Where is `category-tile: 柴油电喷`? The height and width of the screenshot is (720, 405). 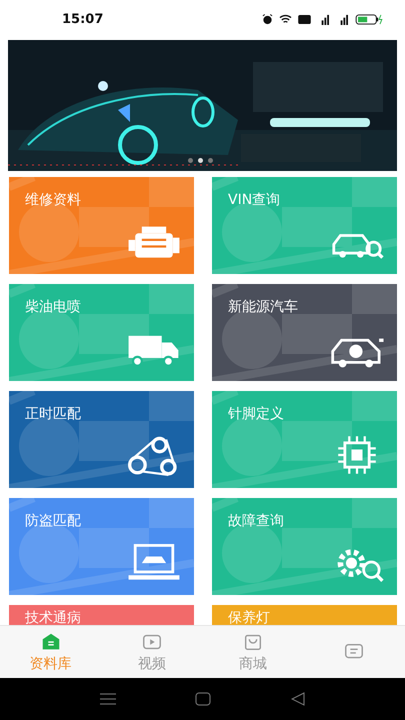 category-tile: 柴油电喷 is located at coordinates (101, 332).